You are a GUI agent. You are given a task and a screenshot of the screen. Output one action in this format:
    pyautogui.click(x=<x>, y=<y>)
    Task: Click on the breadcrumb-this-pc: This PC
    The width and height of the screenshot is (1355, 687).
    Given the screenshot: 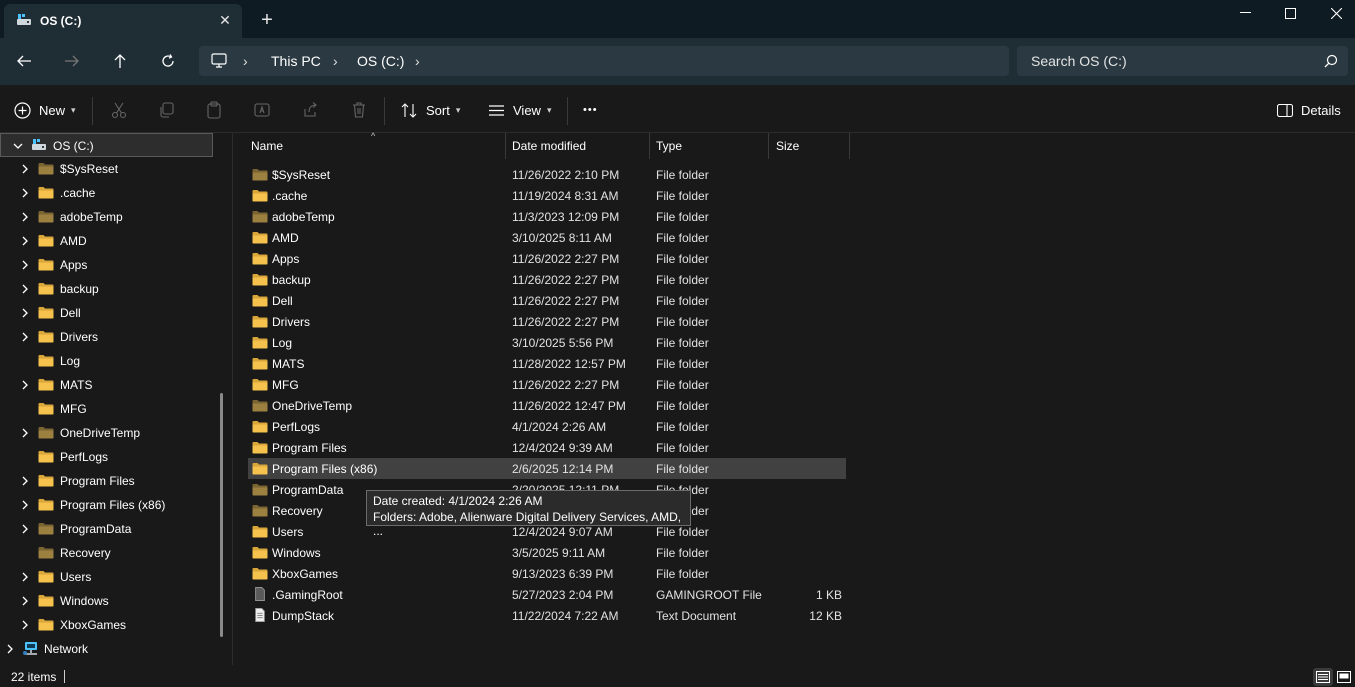 What is the action you would take?
    pyautogui.click(x=296, y=61)
    